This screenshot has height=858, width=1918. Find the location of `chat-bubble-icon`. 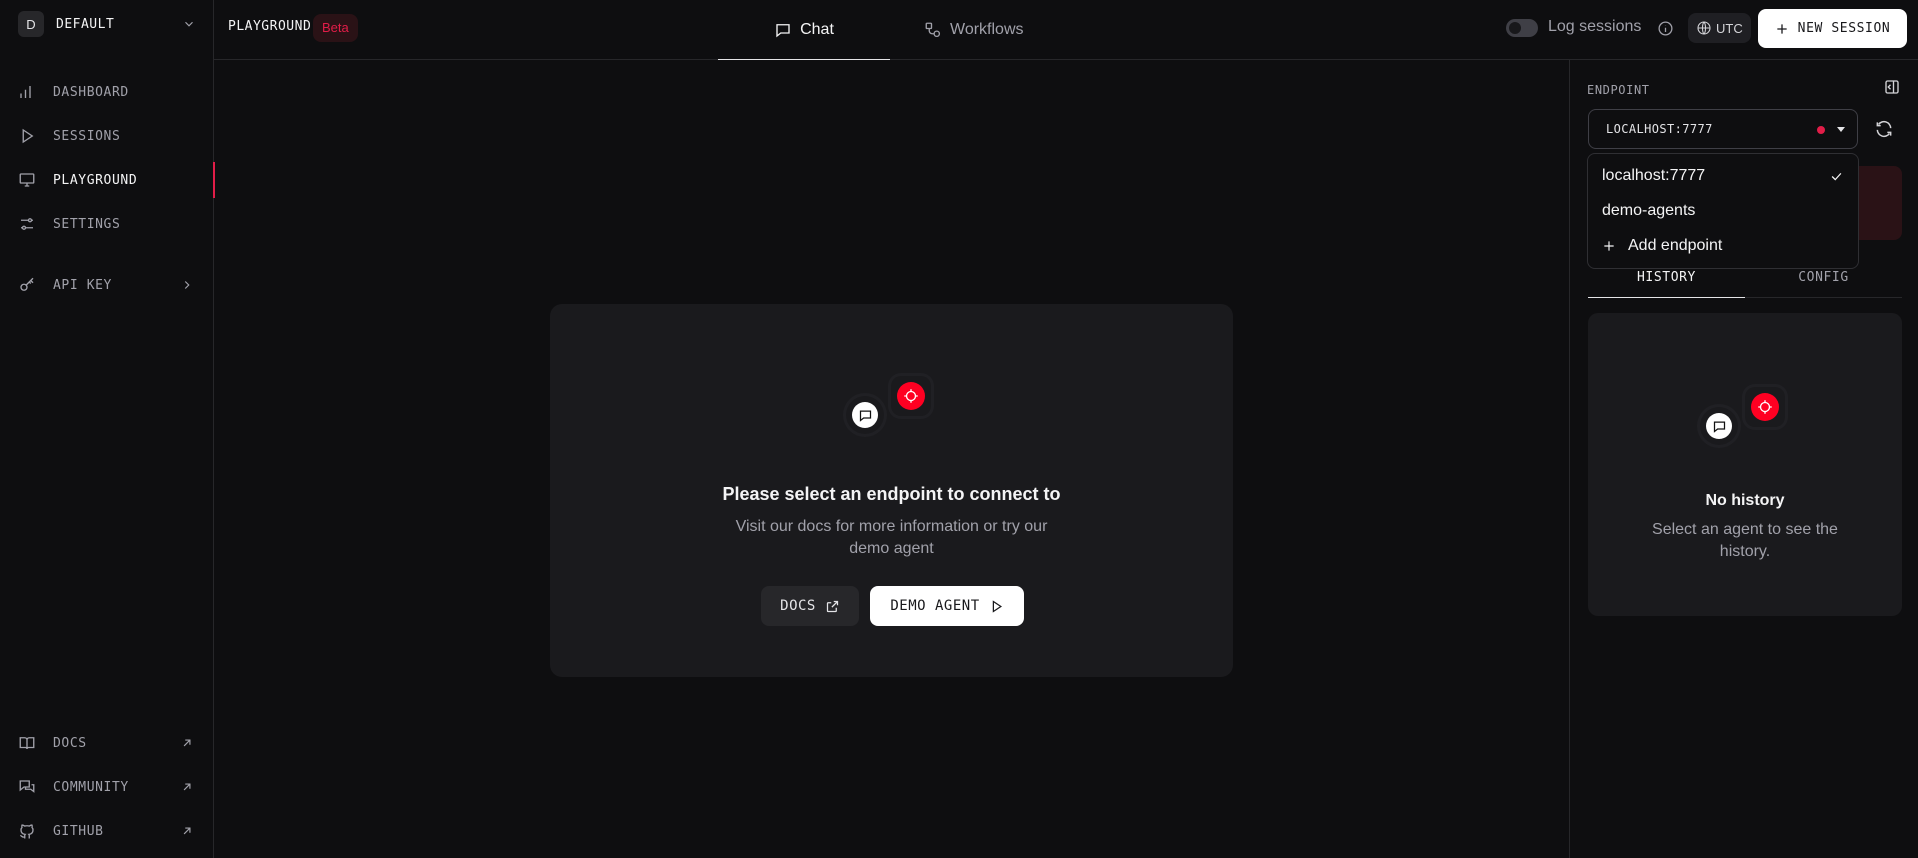

chat-bubble-icon is located at coordinates (783, 30).